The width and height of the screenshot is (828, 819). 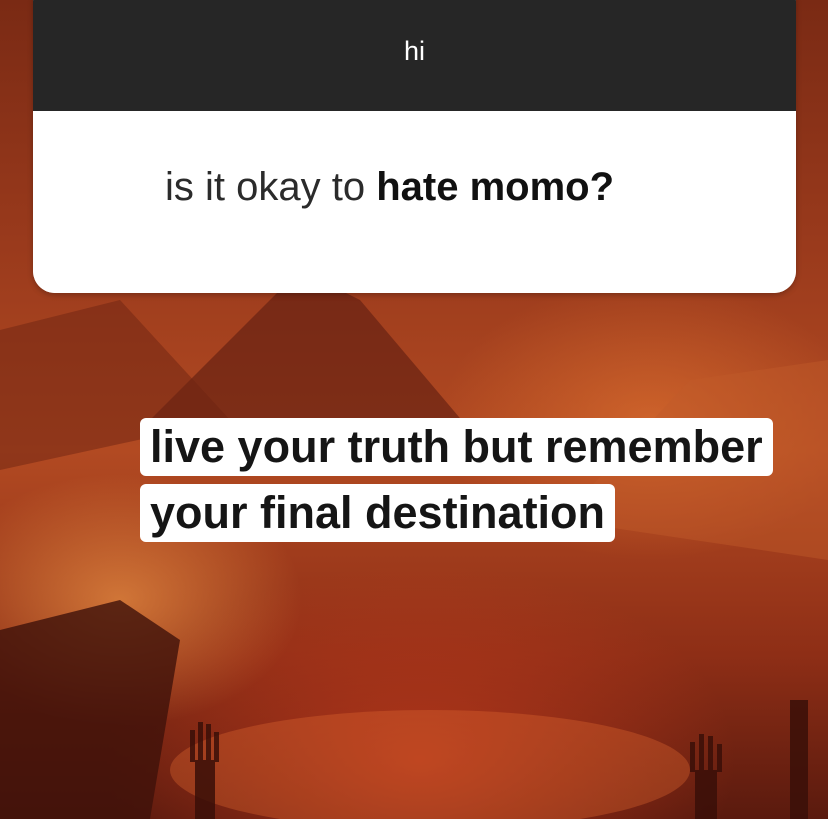 I want to click on question-text: is it okay to hate momo?, so click(x=389, y=187).